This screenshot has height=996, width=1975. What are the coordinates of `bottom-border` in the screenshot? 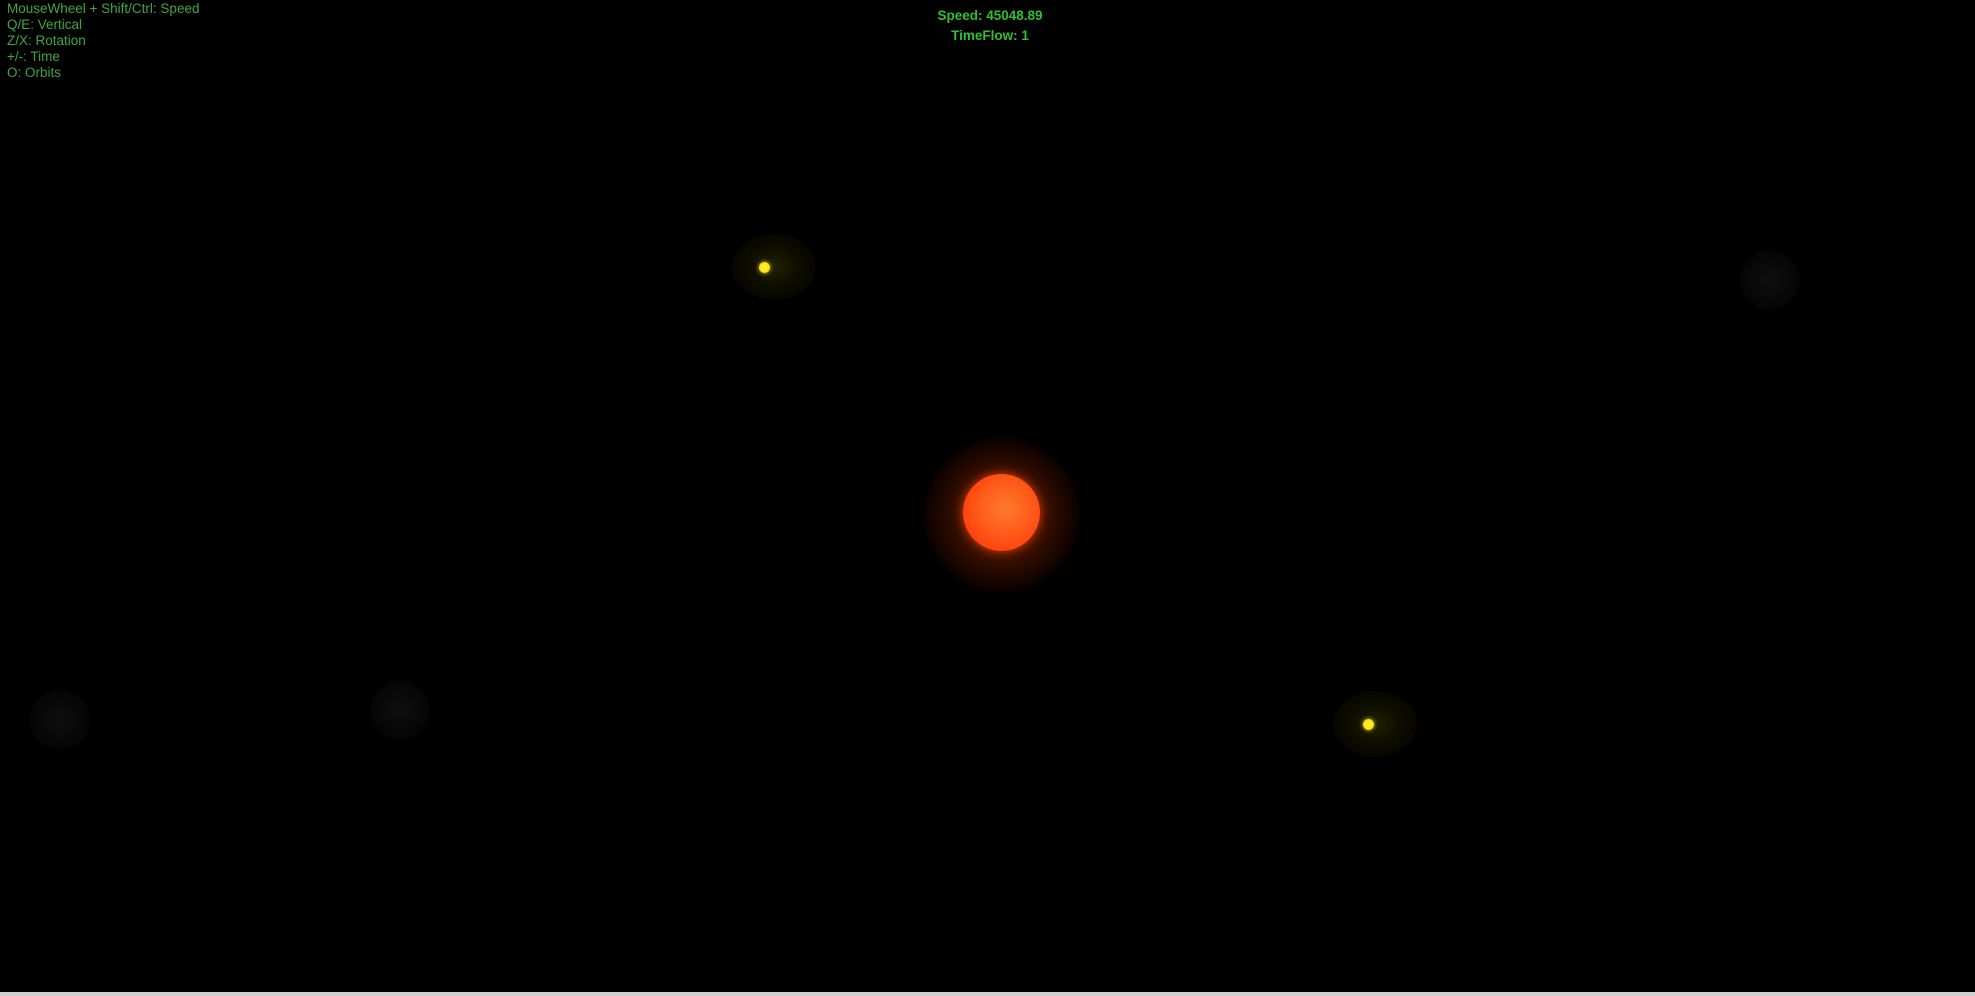 It's located at (987, 994).